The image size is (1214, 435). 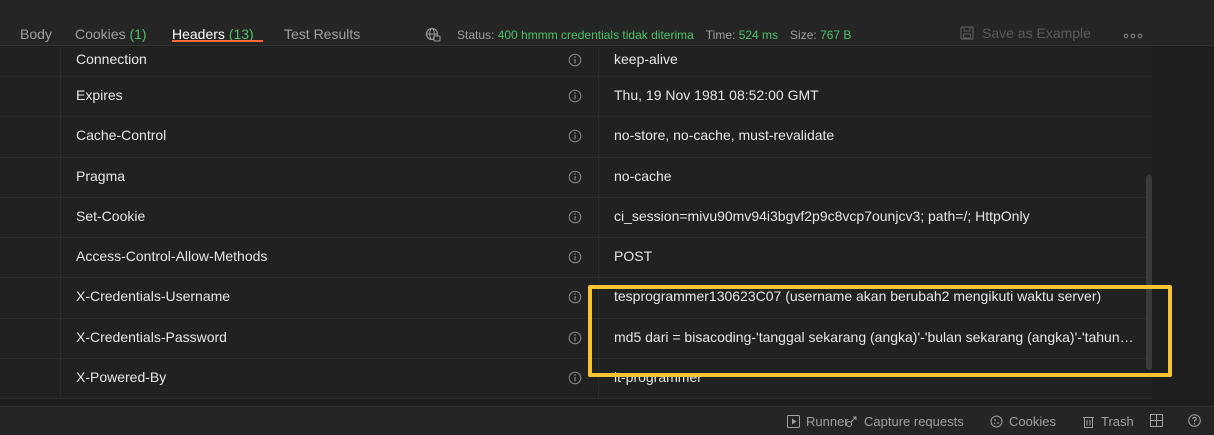 What do you see at coordinates (217, 41) in the screenshot?
I see `active-tab-indicator` at bounding box center [217, 41].